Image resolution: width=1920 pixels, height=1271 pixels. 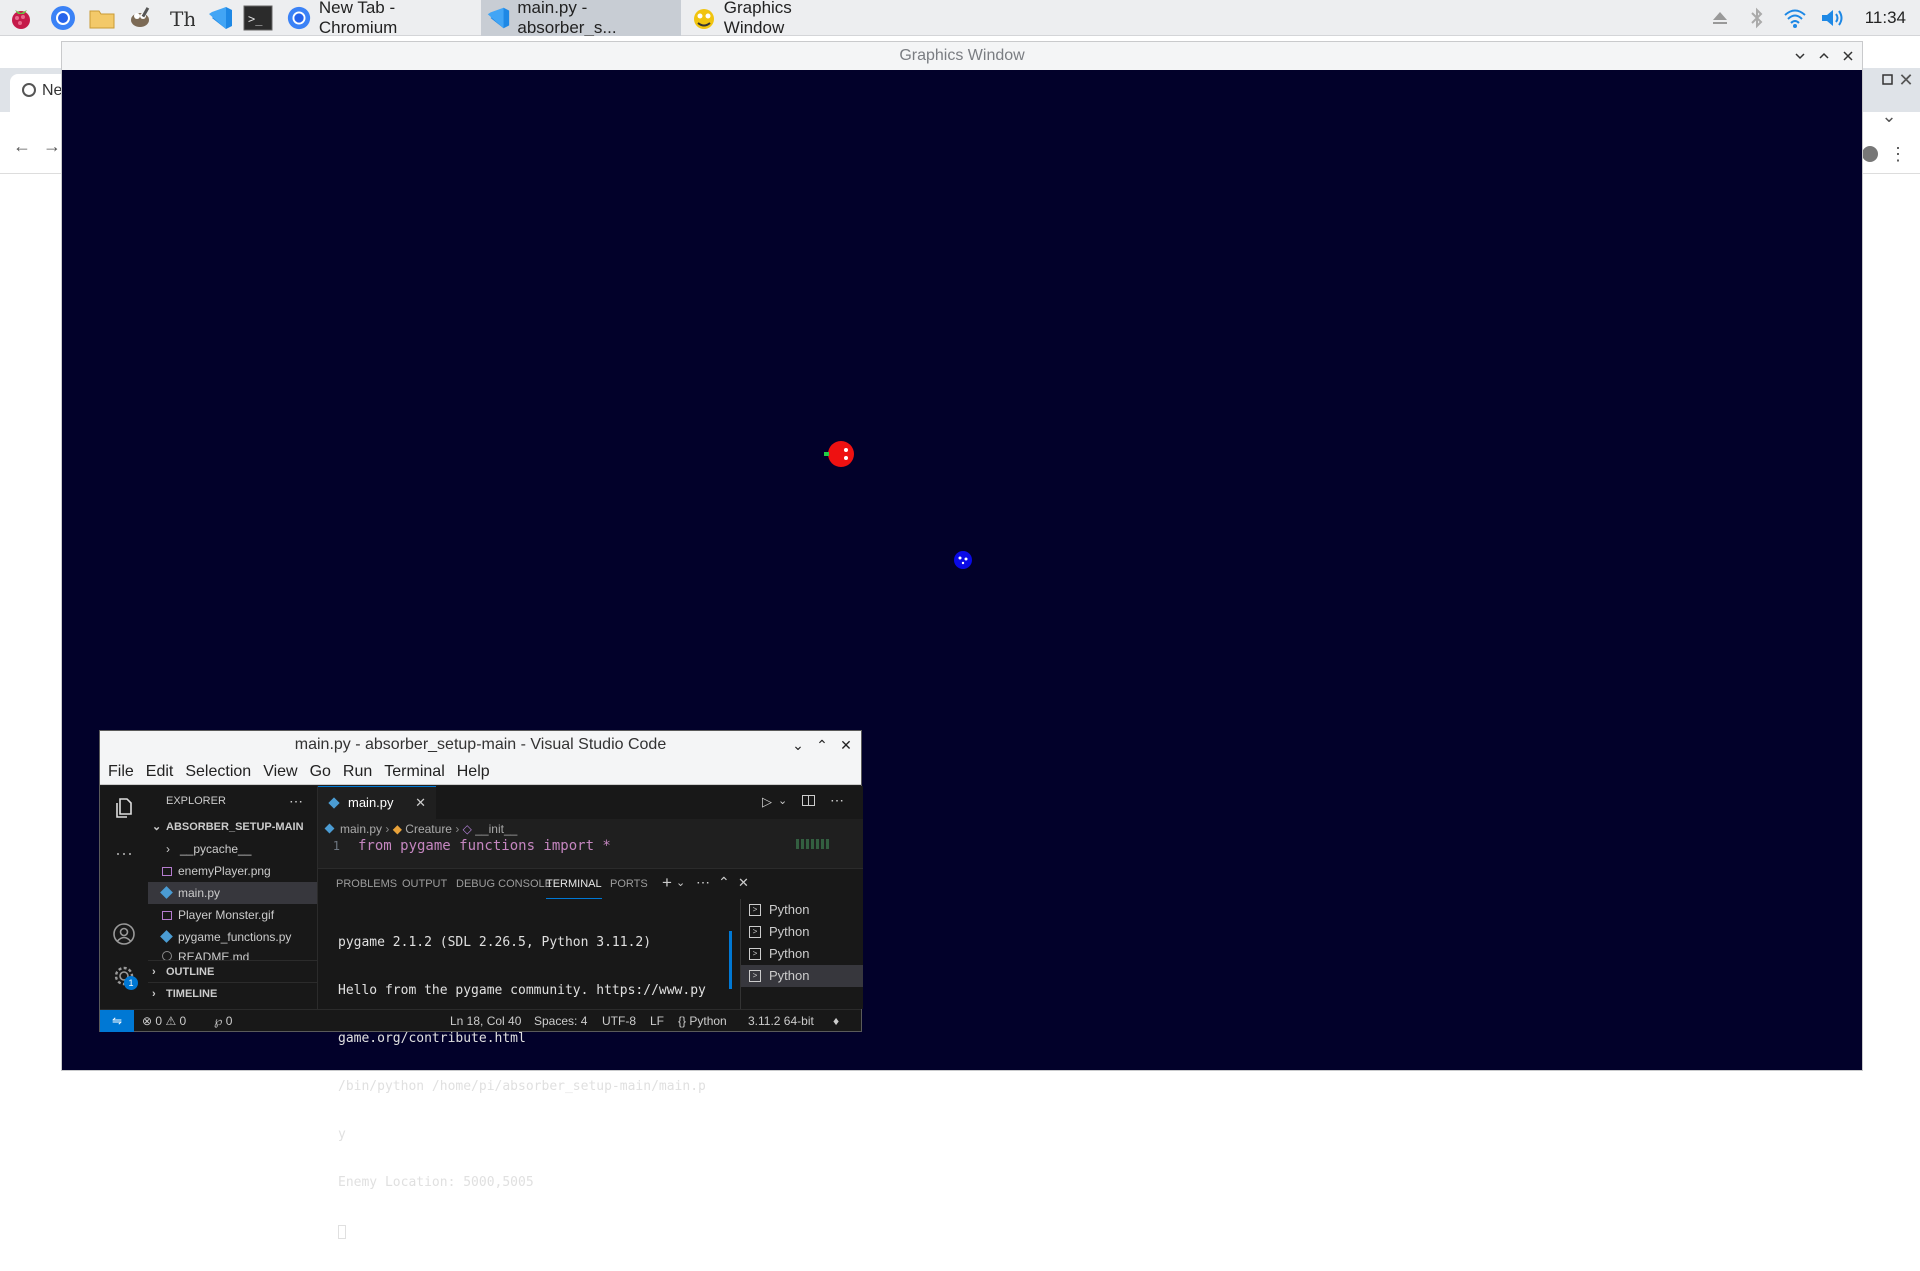 What do you see at coordinates (432, 1038) in the screenshot?
I see `terminal-line: game.org/contribute.html` at bounding box center [432, 1038].